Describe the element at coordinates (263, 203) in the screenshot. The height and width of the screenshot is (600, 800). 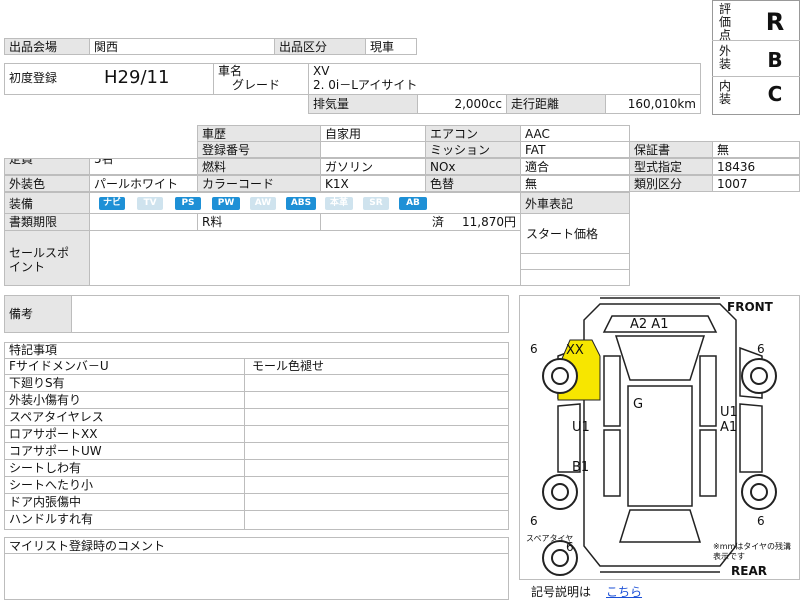
I see `equip-badge: AW` at that location.